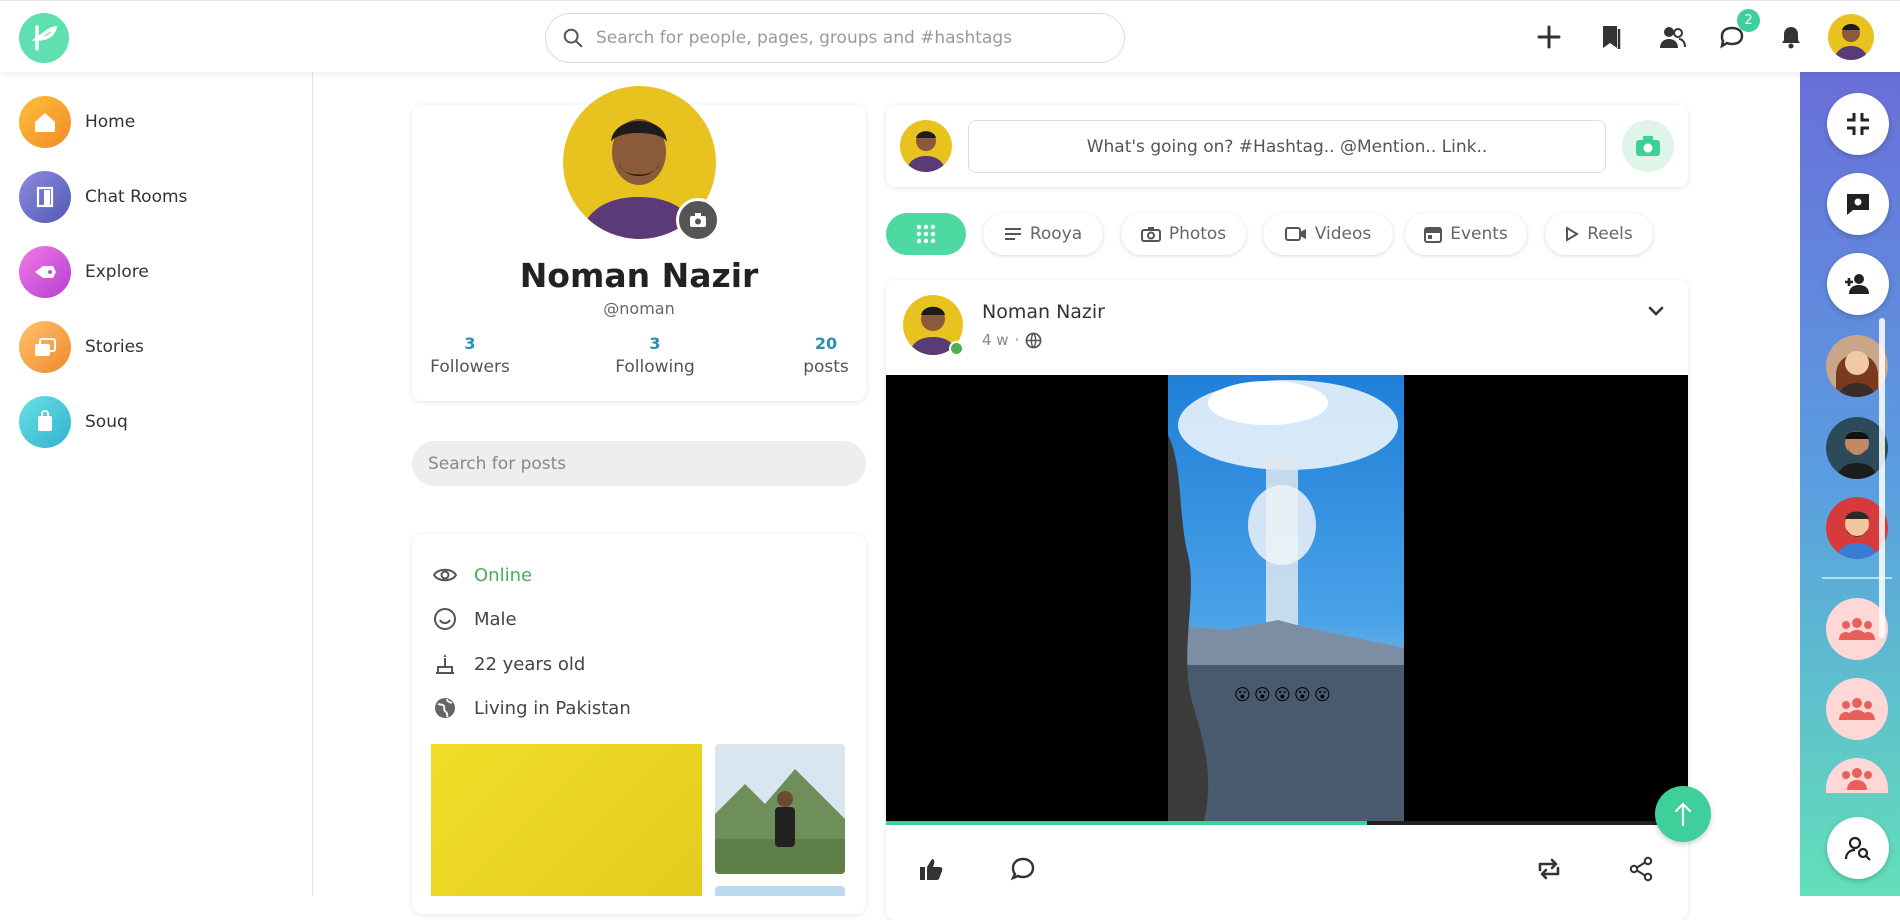 The image size is (1900, 920). I want to click on top-bar: 2, so click(950, 36).